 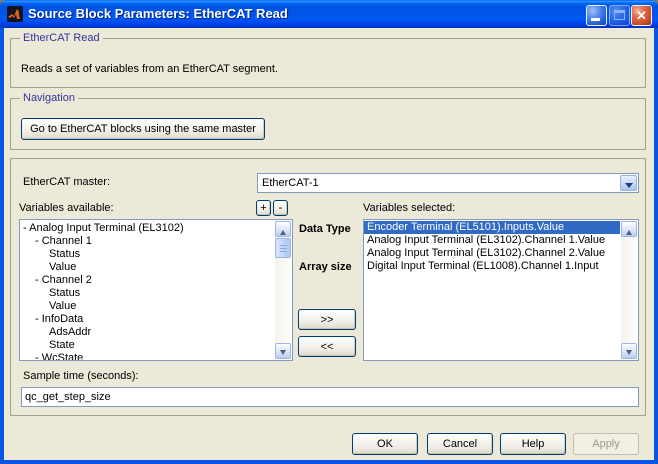 What do you see at coordinates (629, 290) in the screenshot?
I see `selected-scrollbar` at bounding box center [629, 290].